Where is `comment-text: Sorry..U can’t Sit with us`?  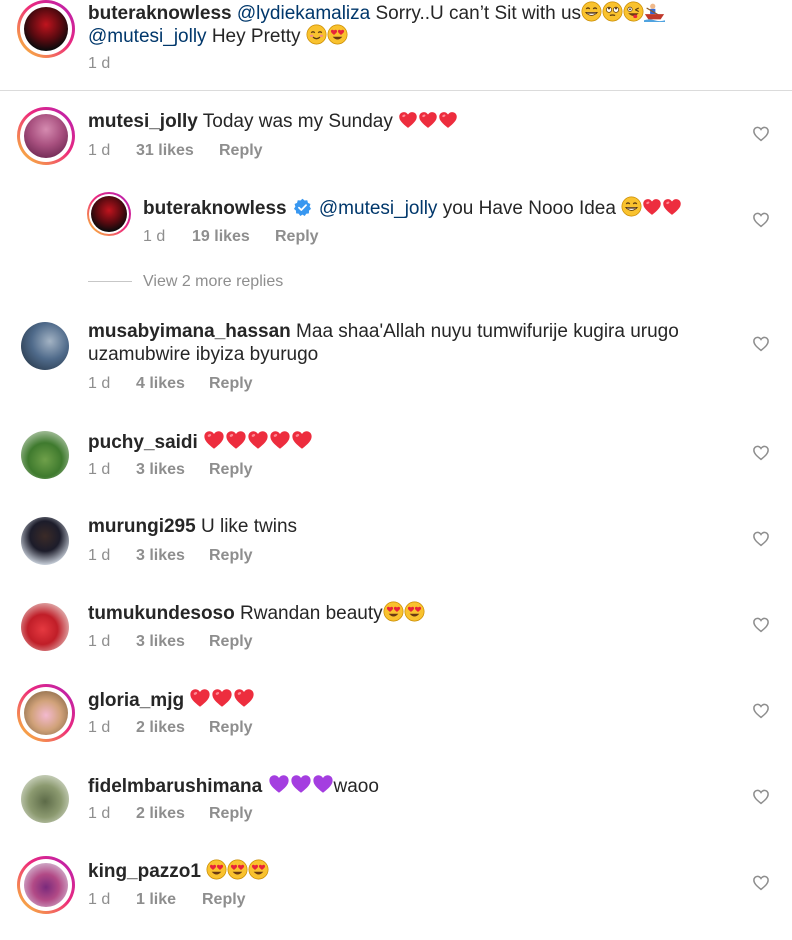
comment-text: Sorry..U can’t Sit with us is located at coordinates (476, 13).